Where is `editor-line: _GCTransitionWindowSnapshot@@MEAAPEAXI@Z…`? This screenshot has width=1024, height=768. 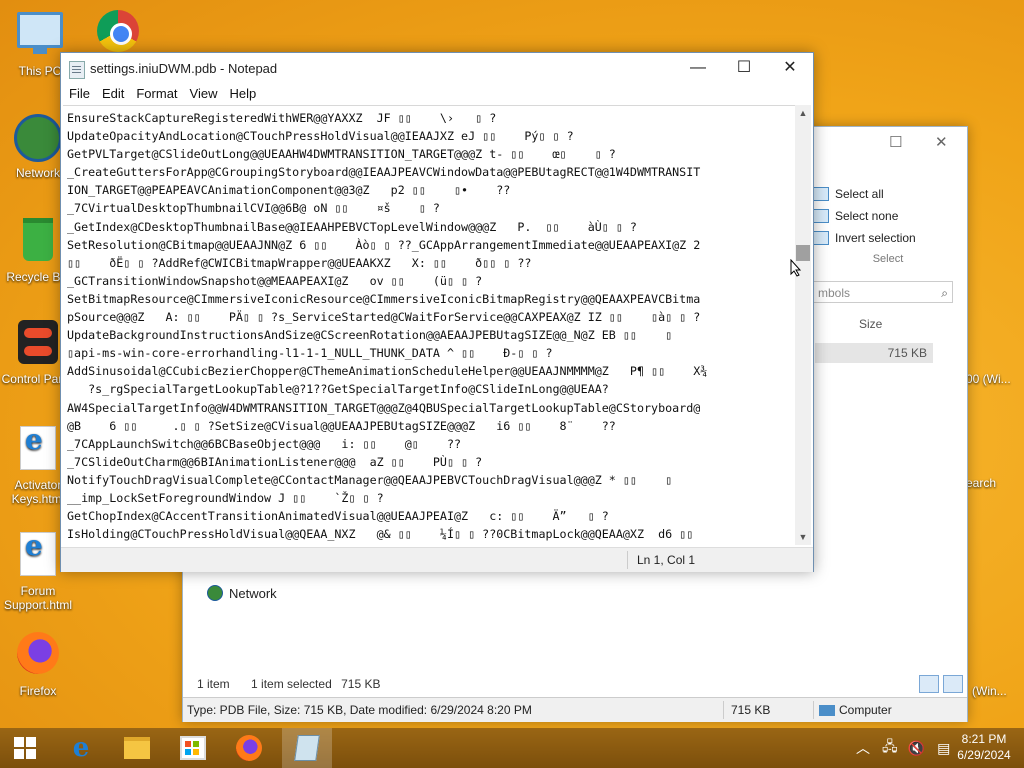
editor-line: _GCTransitionWindowSnapshot@@MEAAPEAXI@Z… is located at coordinates (429, 281).